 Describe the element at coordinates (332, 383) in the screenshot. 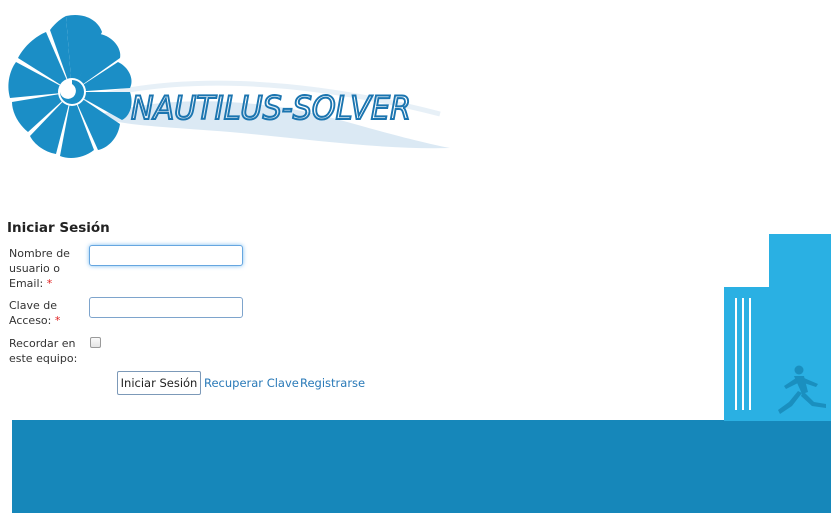

I see `register-link: Registrarse` at that location.